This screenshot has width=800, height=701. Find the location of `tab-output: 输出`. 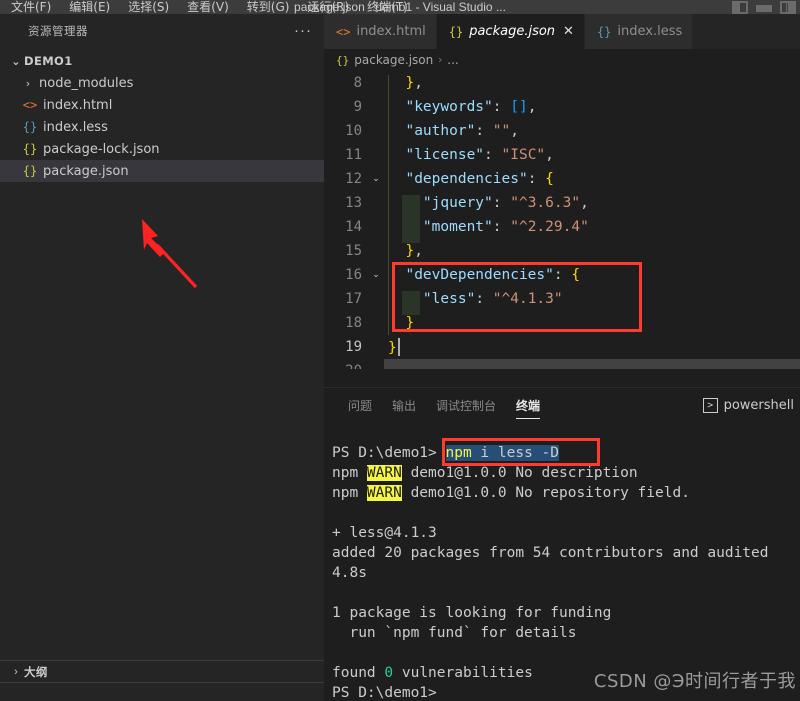

tab-output: 输出 is located at coordinates (404, 405).